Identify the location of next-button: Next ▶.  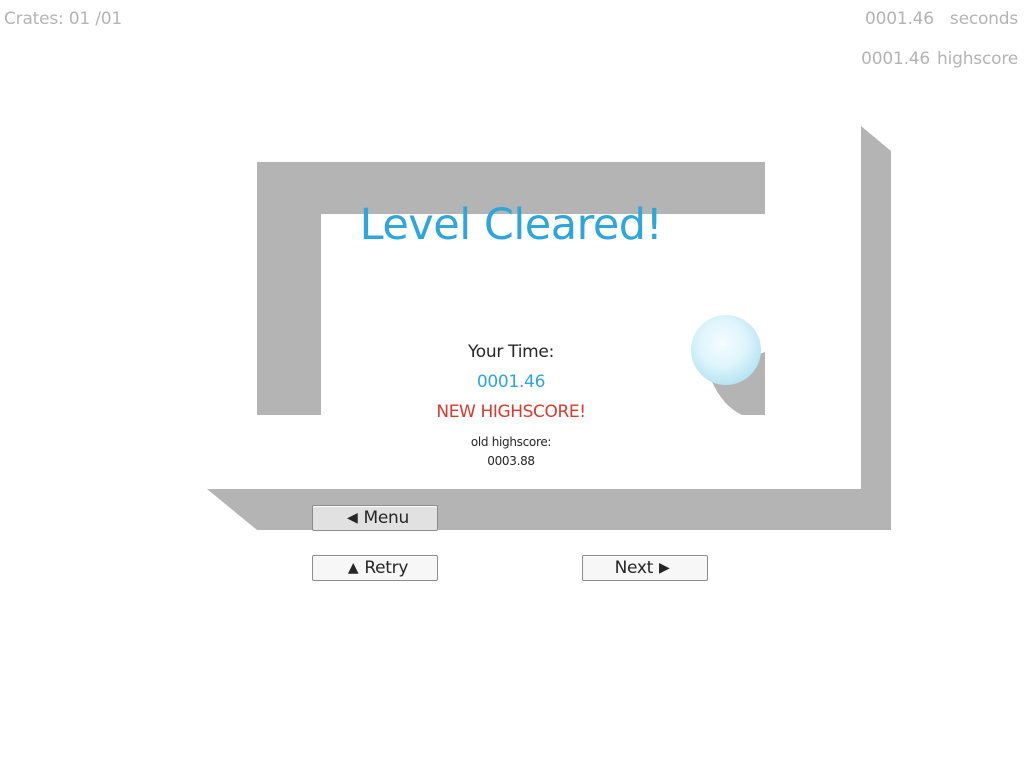
(645, 568).